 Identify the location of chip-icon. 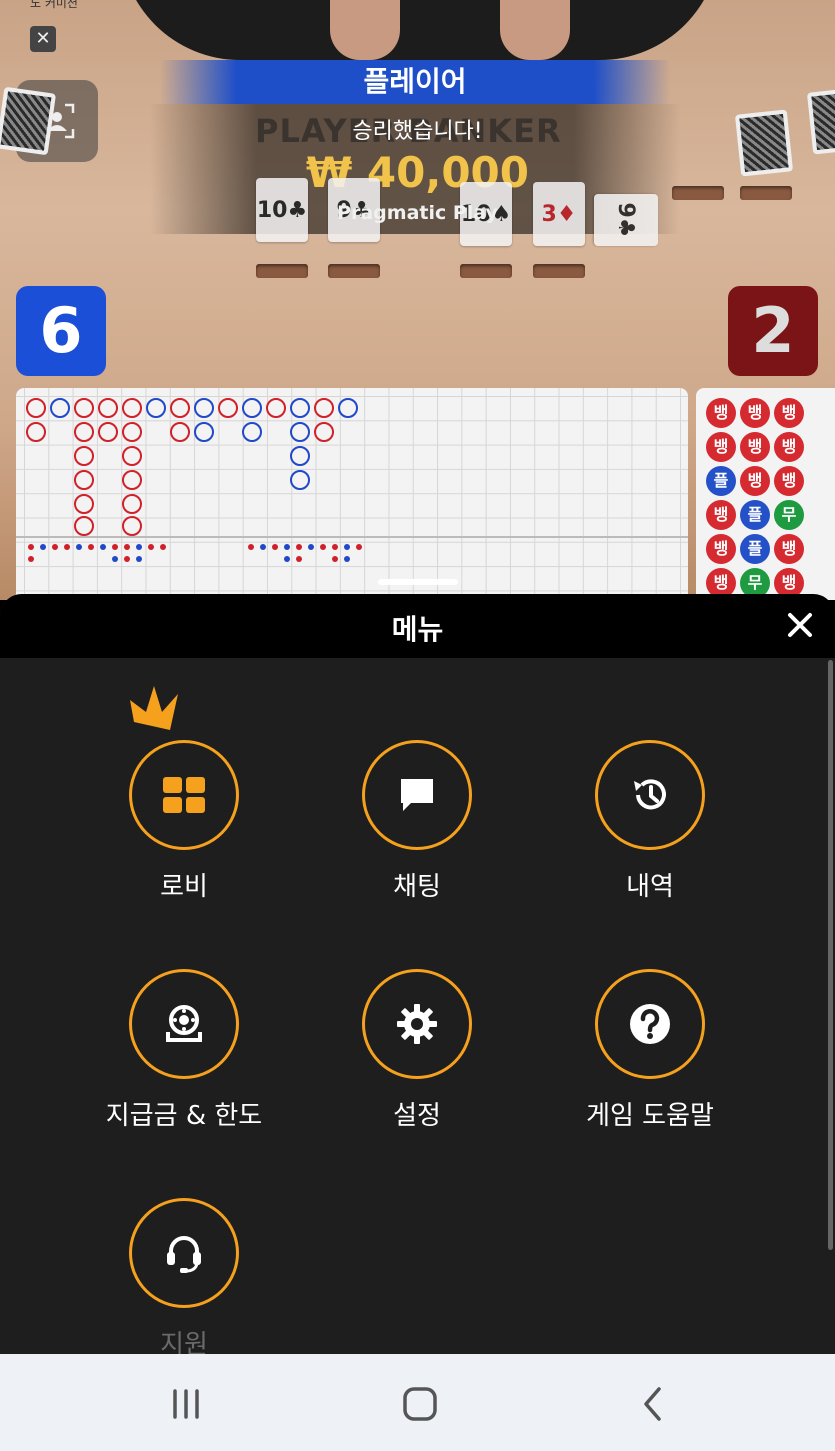
(184, 1023).